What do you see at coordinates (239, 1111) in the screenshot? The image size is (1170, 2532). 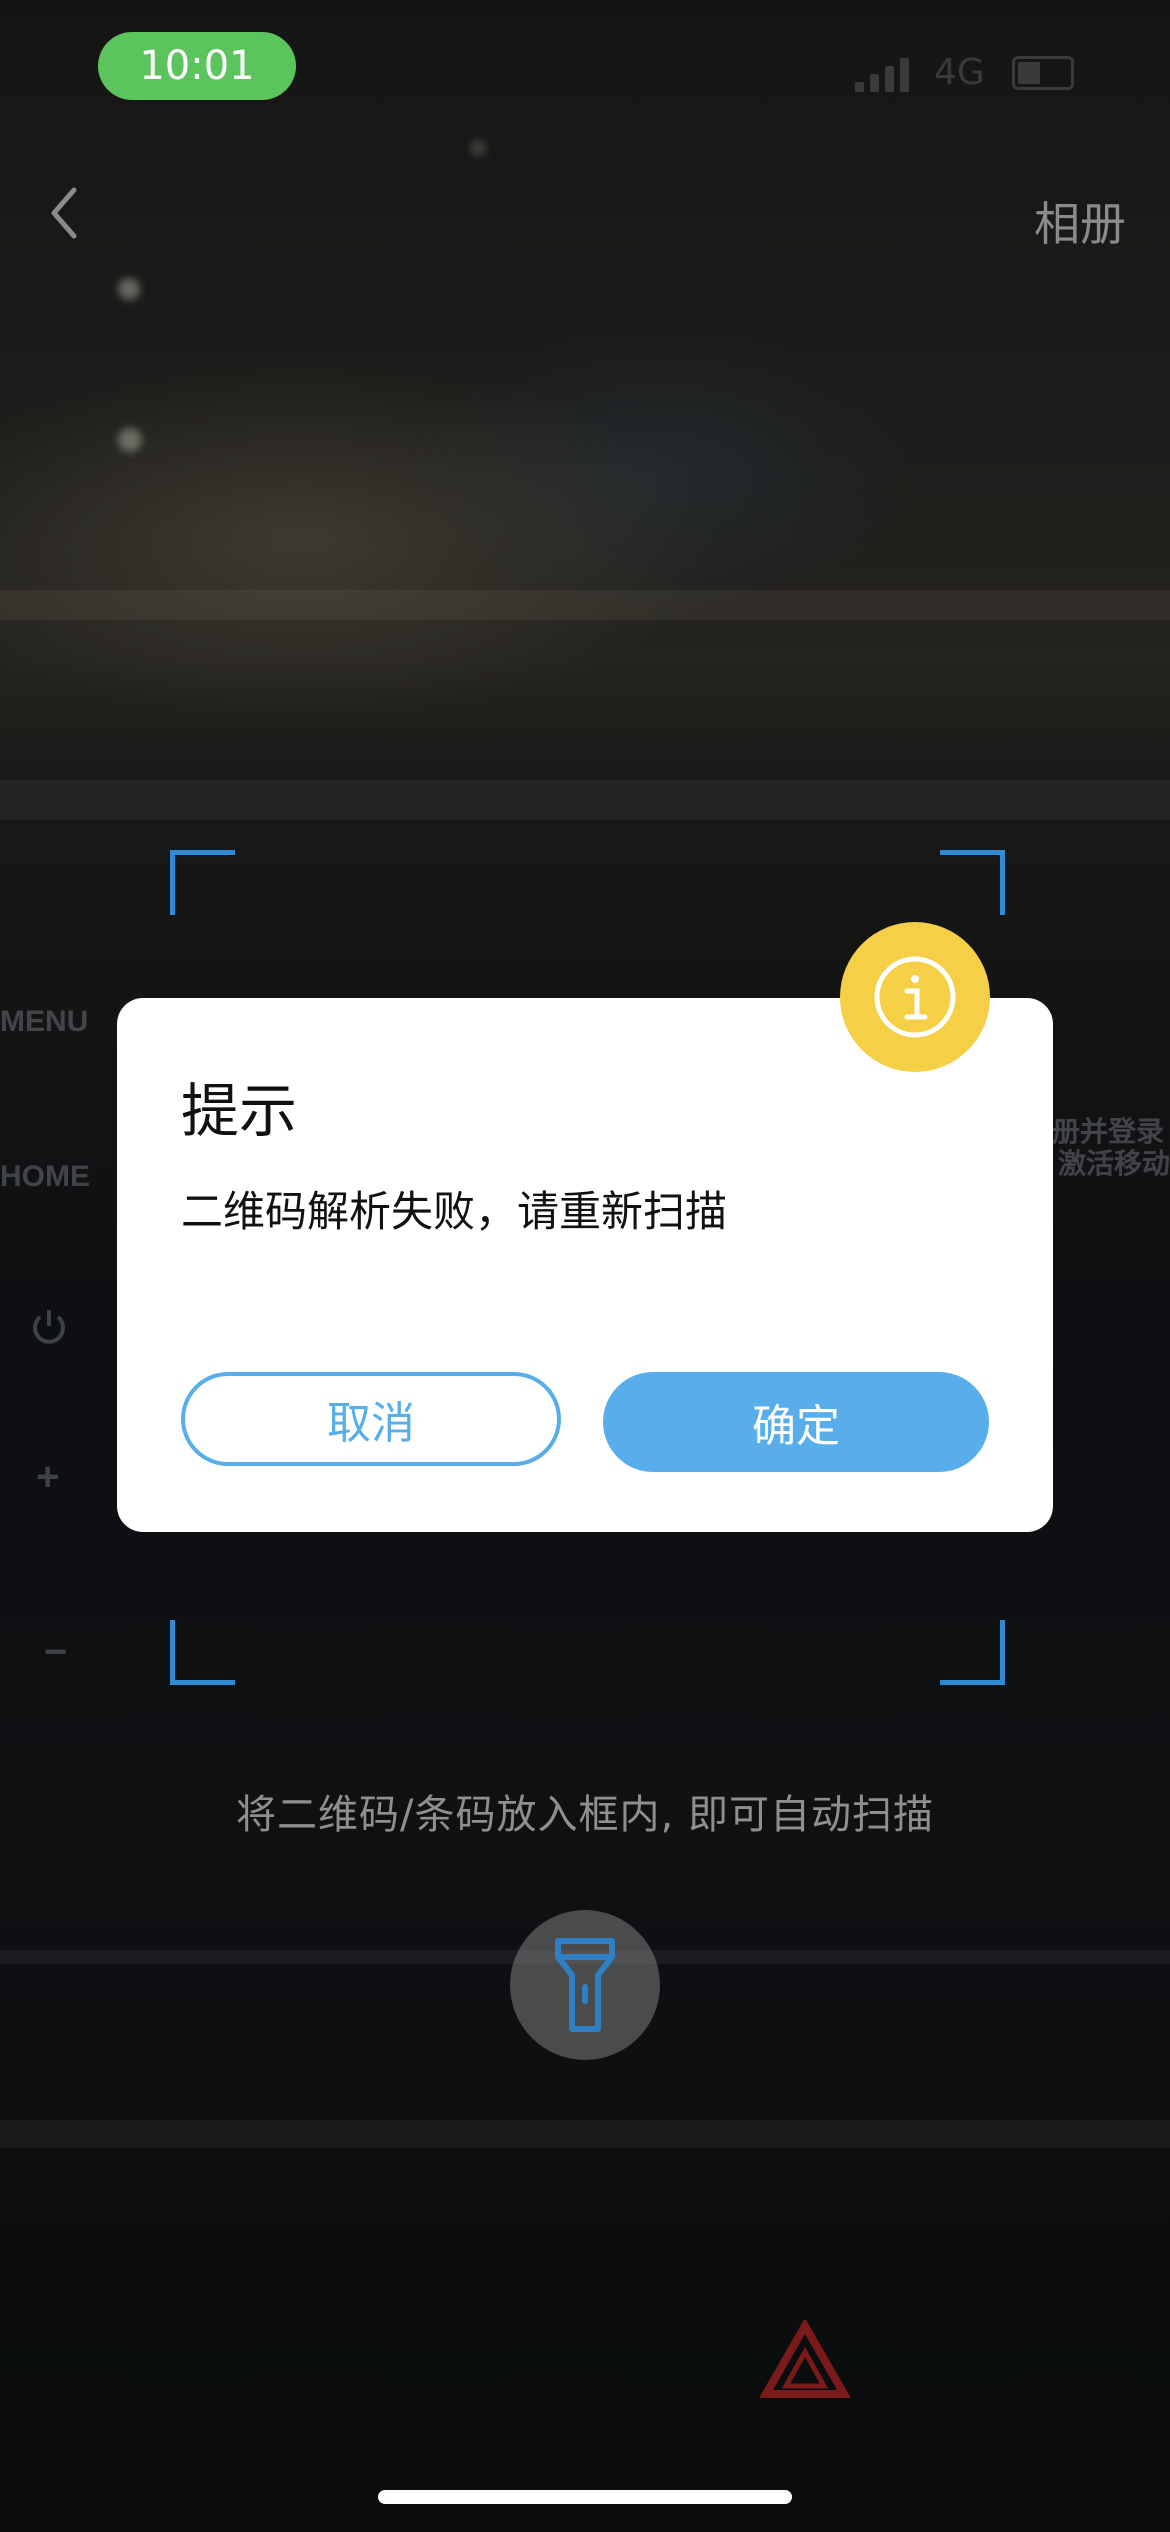 I see `dialog-title: 提示` at bounding box center [239, 1111].